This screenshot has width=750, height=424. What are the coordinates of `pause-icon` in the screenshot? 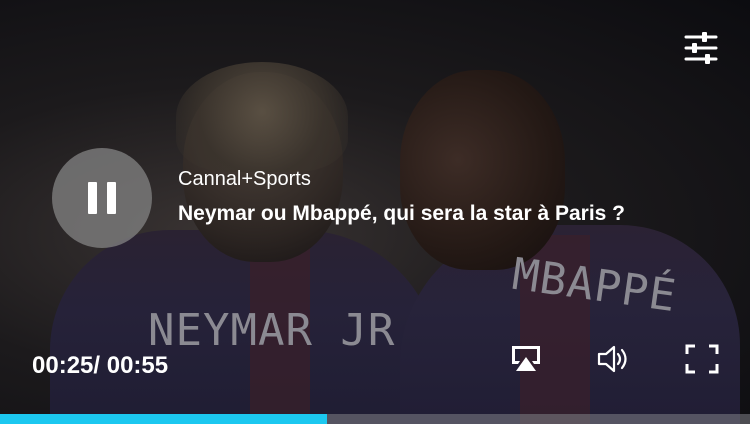 It's located at (92, 198).